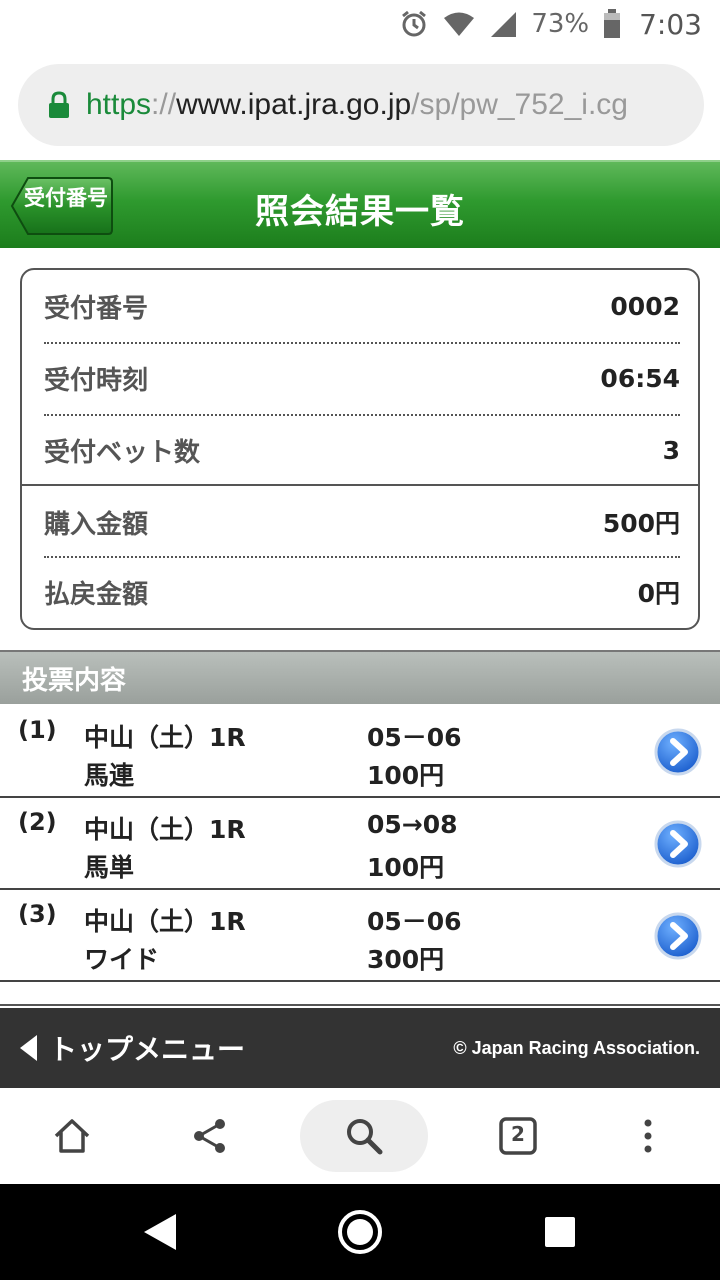  Describe the element at coordinates (72, 1136) in the screenshot. I see `home-icon` at that location.